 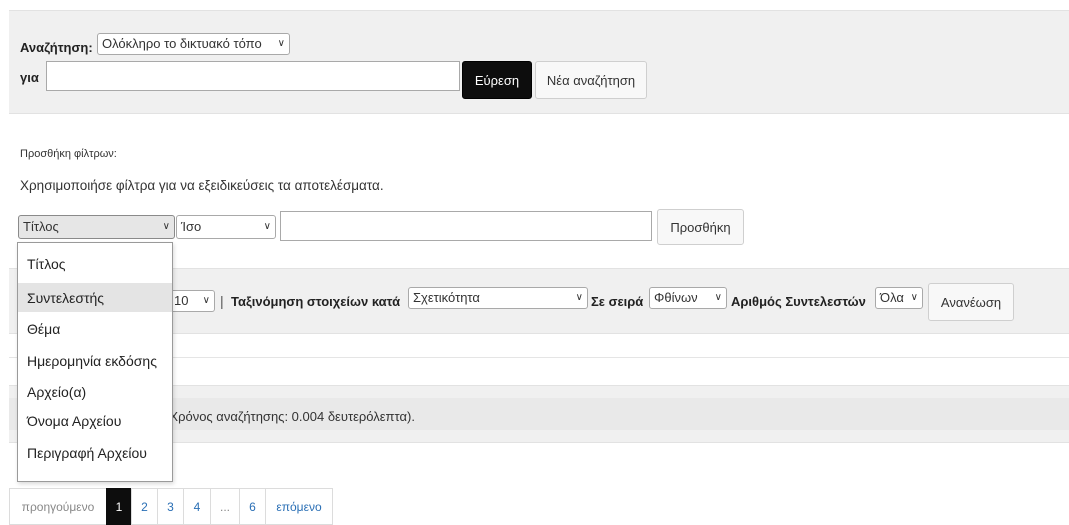 I want to click on scope-select: Ολόκληρο το δικτυακό τόπο ∨, so click(x=193, y=44).